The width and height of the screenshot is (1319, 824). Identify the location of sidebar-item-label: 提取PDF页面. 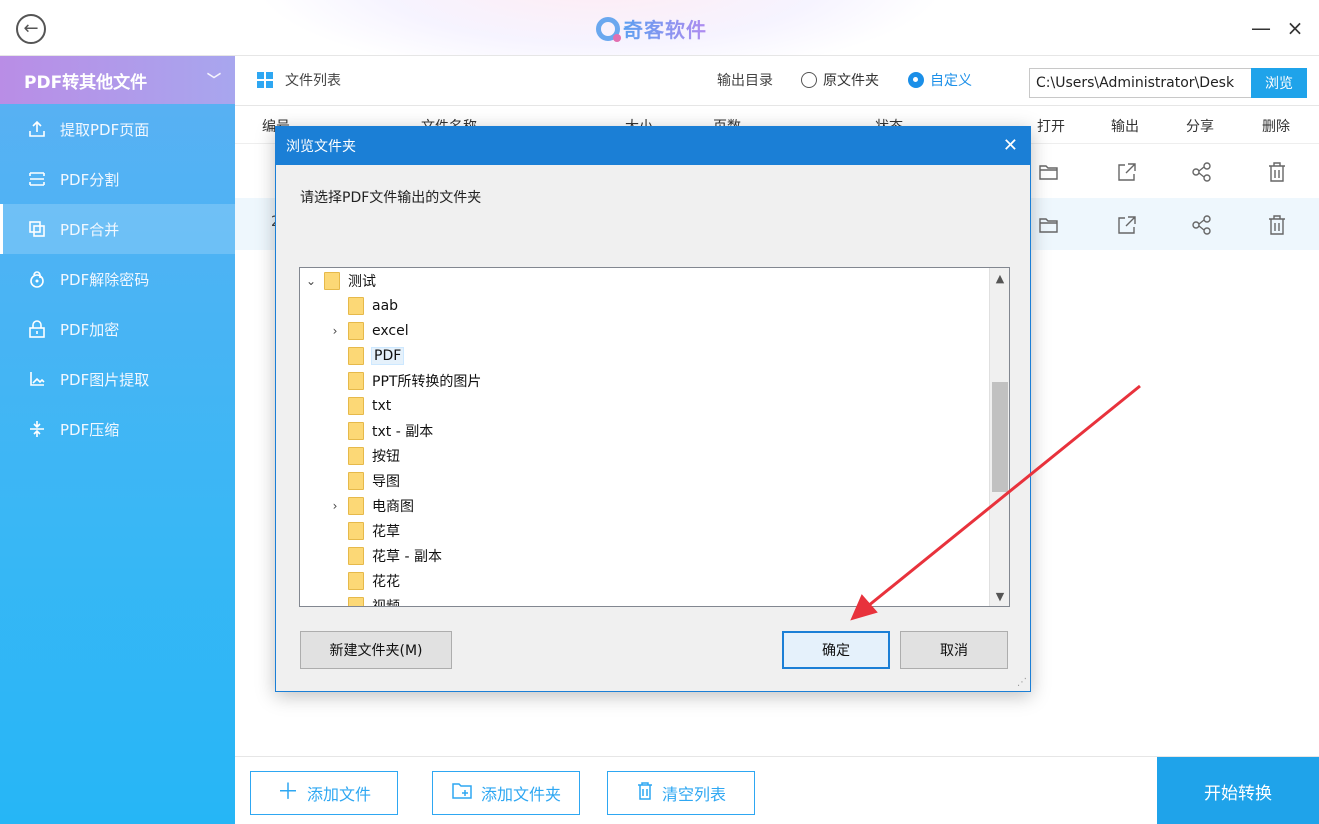
(105, 129).